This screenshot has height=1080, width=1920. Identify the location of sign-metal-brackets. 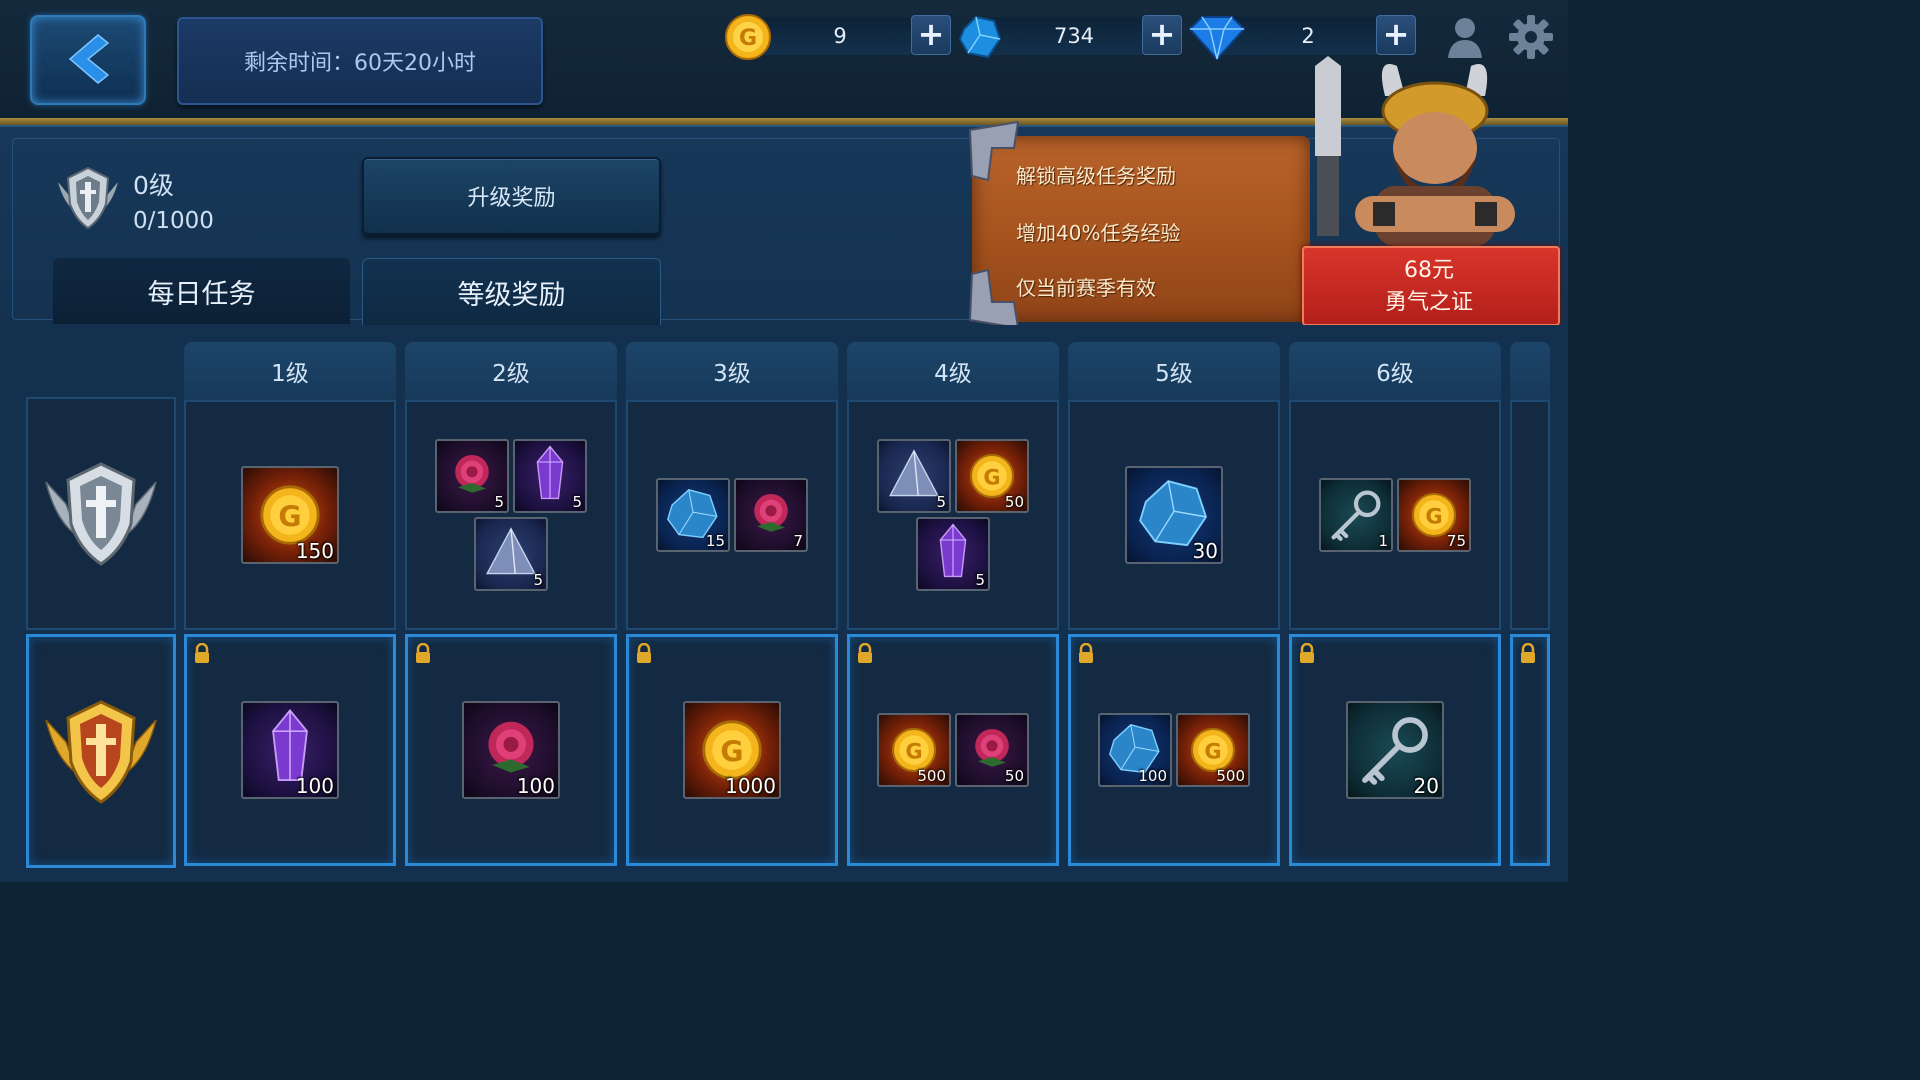
(994, 225).